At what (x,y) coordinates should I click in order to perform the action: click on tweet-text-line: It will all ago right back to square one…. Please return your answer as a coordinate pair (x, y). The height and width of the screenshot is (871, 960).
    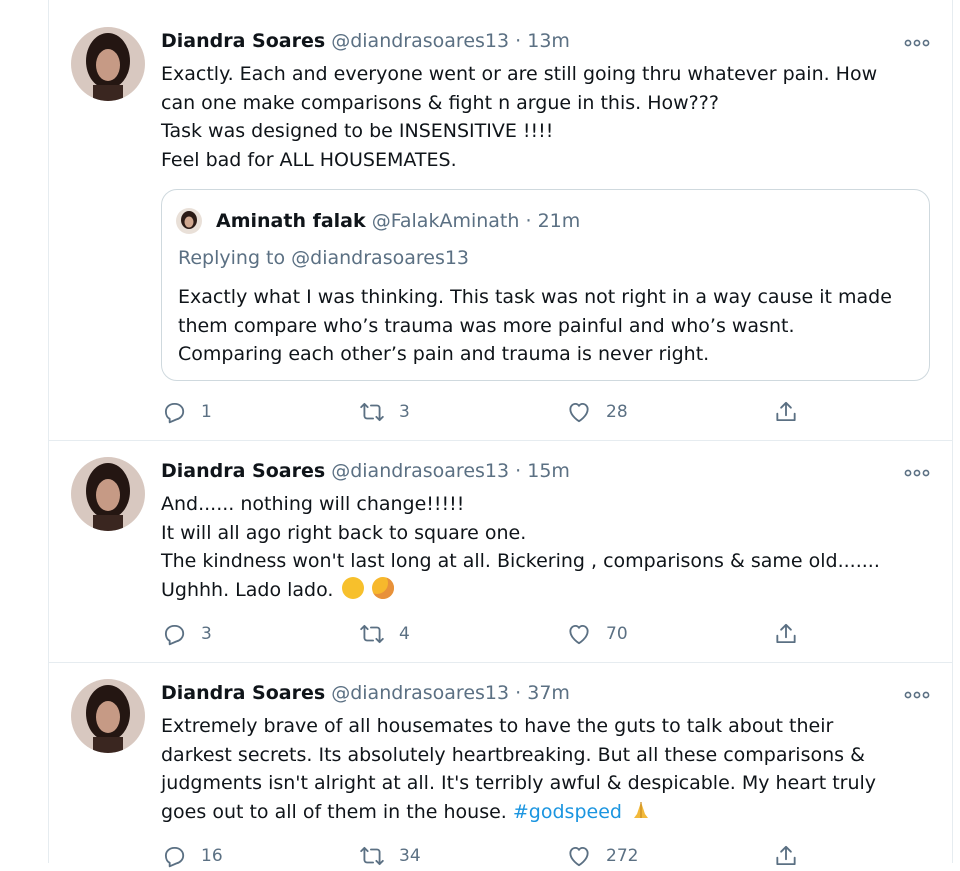
    Looking at the image, I should click on (344, 532).